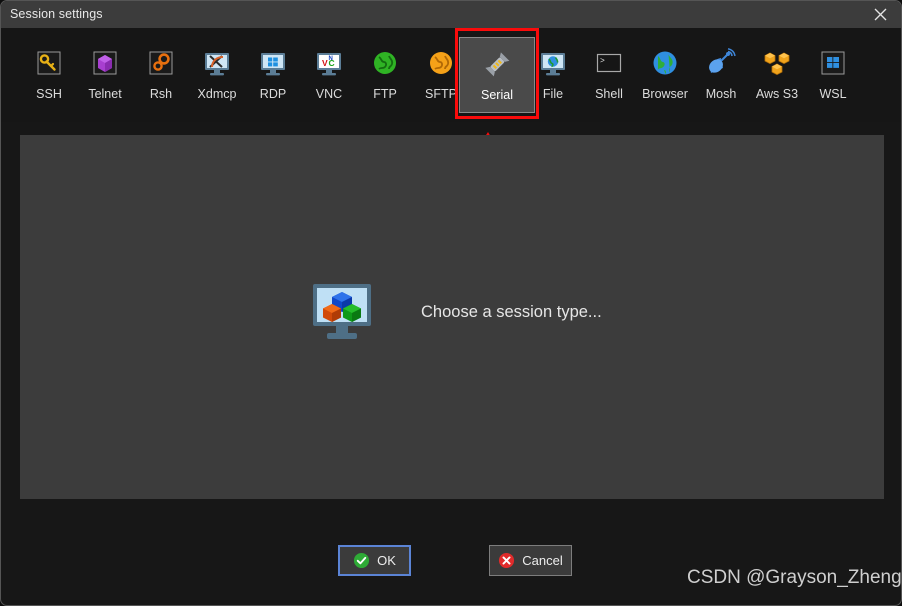 Image resolution: width=902 pixels, height=606 pixels. What do you see at coordinates (342, 311) in the screenshot?
I see `monitor-cubes-icon` at bounding box center [342, 311].